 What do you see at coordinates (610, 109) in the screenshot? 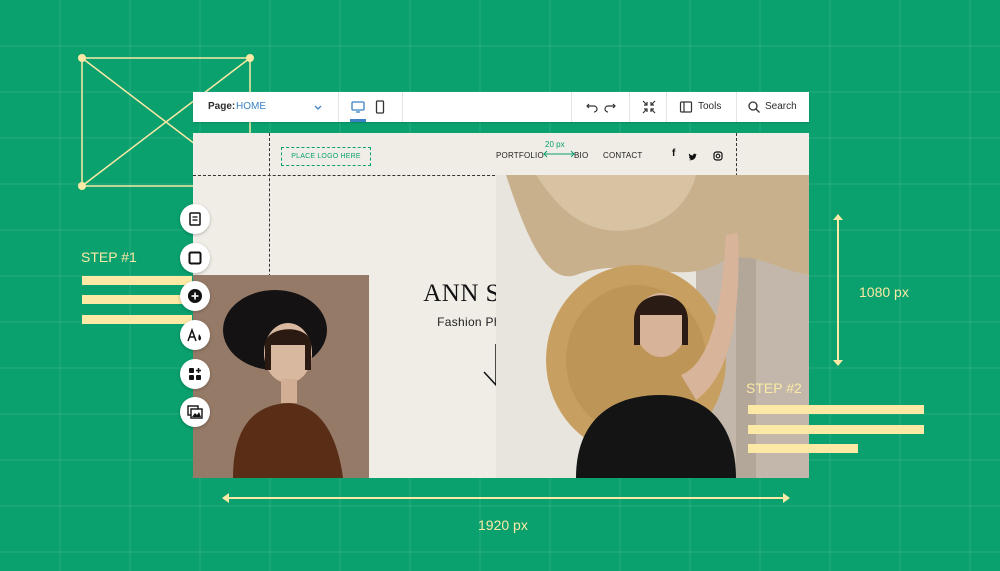
I see `redo-icon` at bounding box center [610, 109].